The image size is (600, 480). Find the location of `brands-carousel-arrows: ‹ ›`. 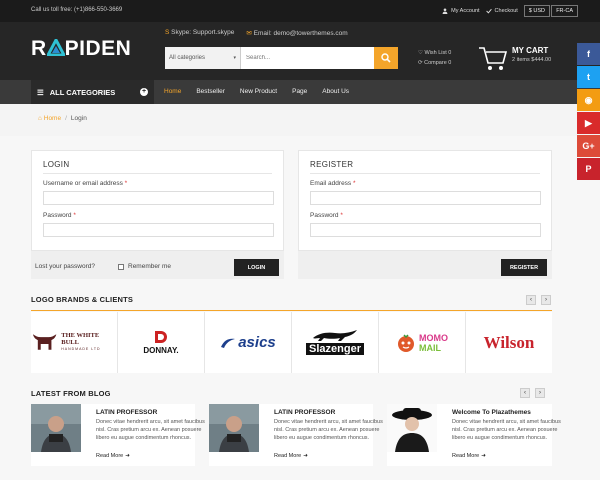

brands-carousel-arrows: ‹ › is located at coordinates (538, 300).